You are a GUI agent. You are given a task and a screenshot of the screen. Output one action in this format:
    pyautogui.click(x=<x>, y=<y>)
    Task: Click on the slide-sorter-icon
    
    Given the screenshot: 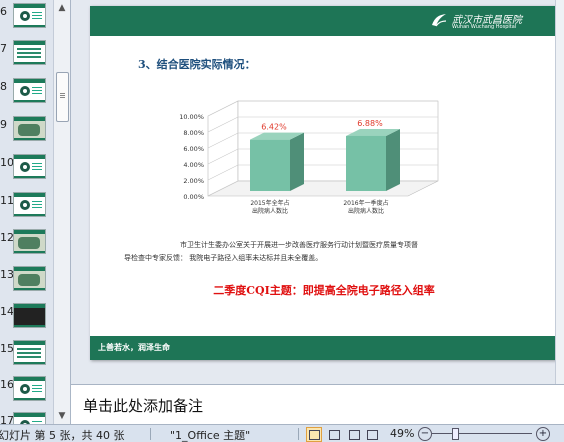 What is the action you would take?
    pyautogui.click(x=334, y=435)
    